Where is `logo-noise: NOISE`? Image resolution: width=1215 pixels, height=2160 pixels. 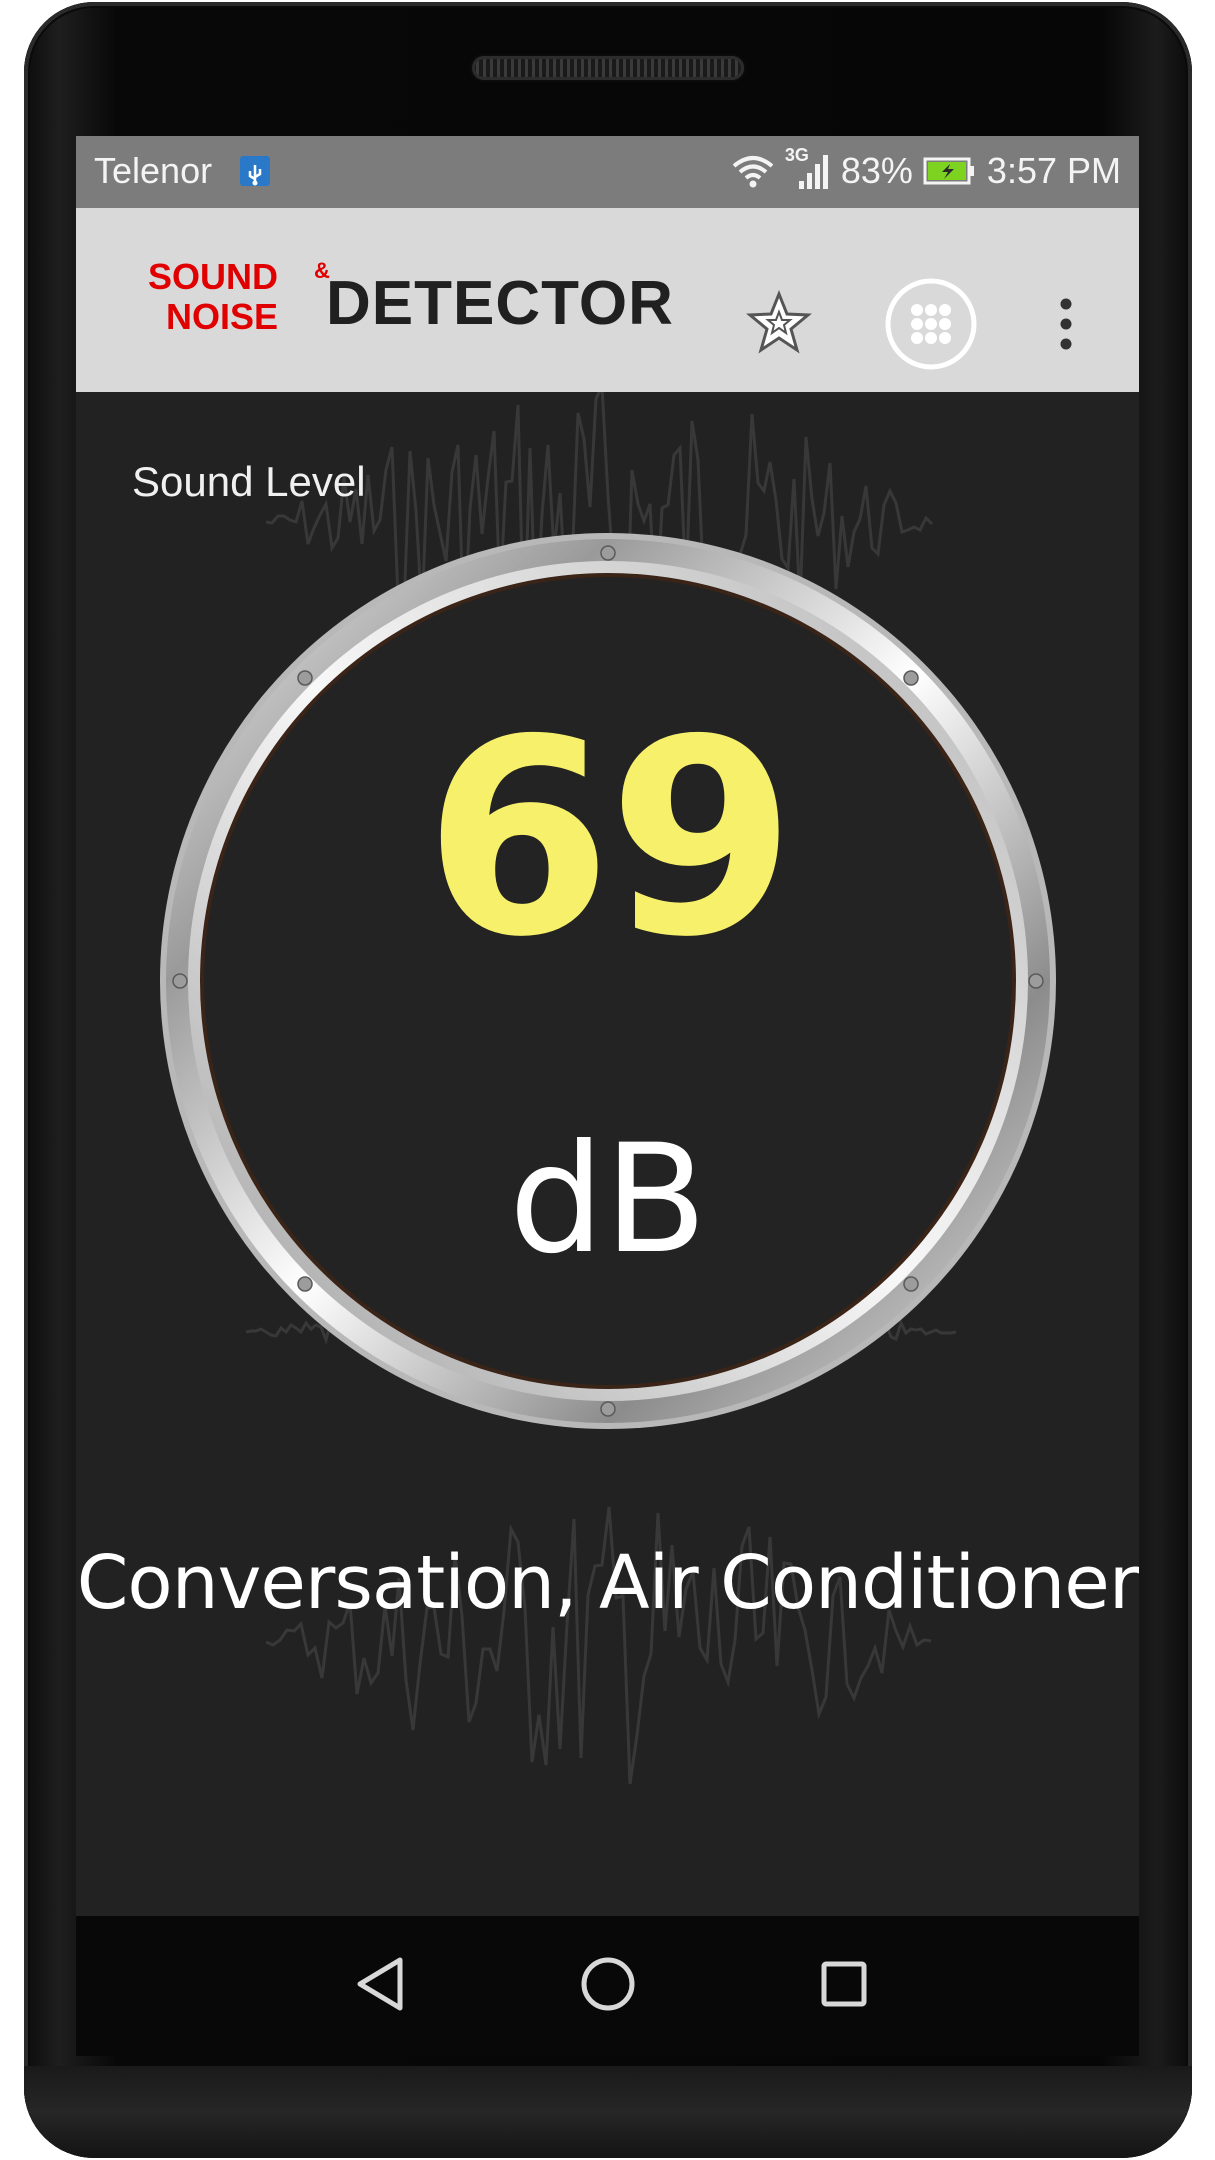 logo-noise: NOISE is located at coordinates (222, 316).